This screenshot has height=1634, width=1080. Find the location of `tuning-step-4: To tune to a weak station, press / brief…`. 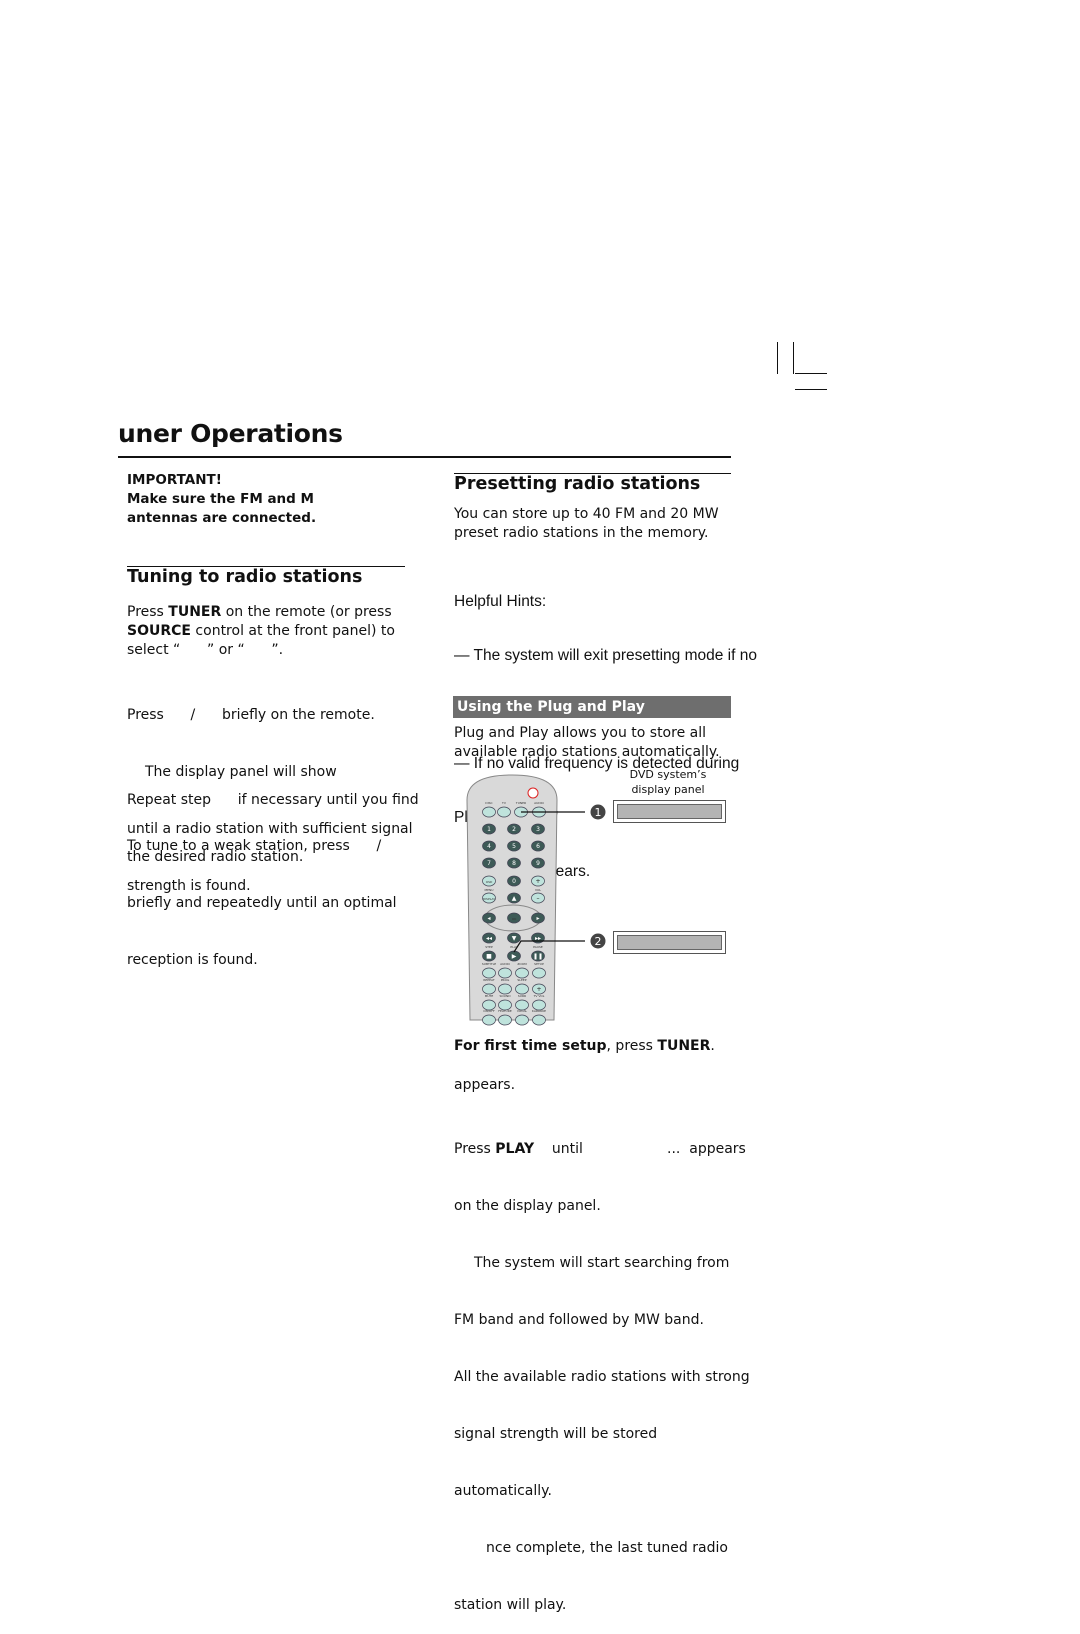

tuning-step-4: To tune to a weak station, press / brief… is located at coordinates (272, 894).